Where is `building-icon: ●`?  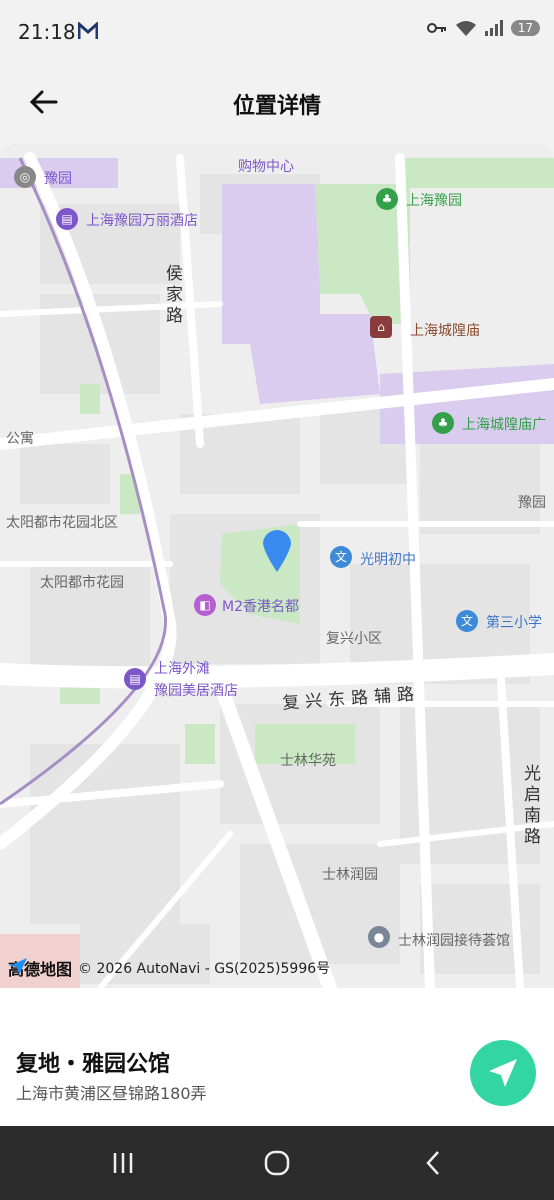
building-icon: ● is located at coordinates (379, 937).